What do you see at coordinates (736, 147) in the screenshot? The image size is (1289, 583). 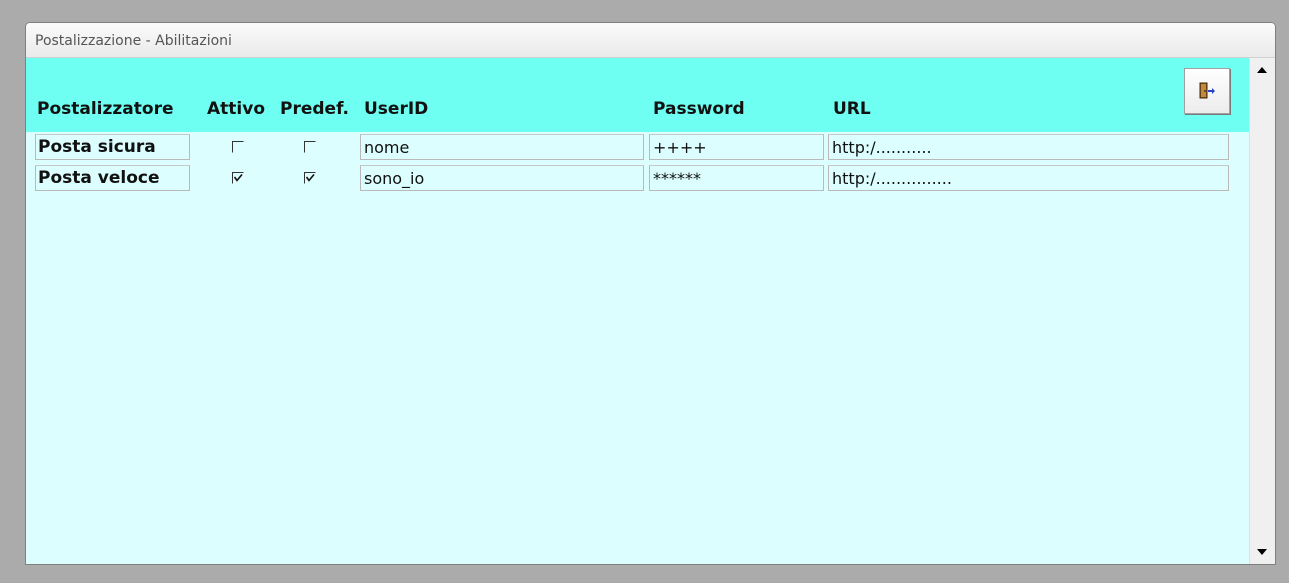 I see `password-field: ++++` at bounding box center [736, 147].